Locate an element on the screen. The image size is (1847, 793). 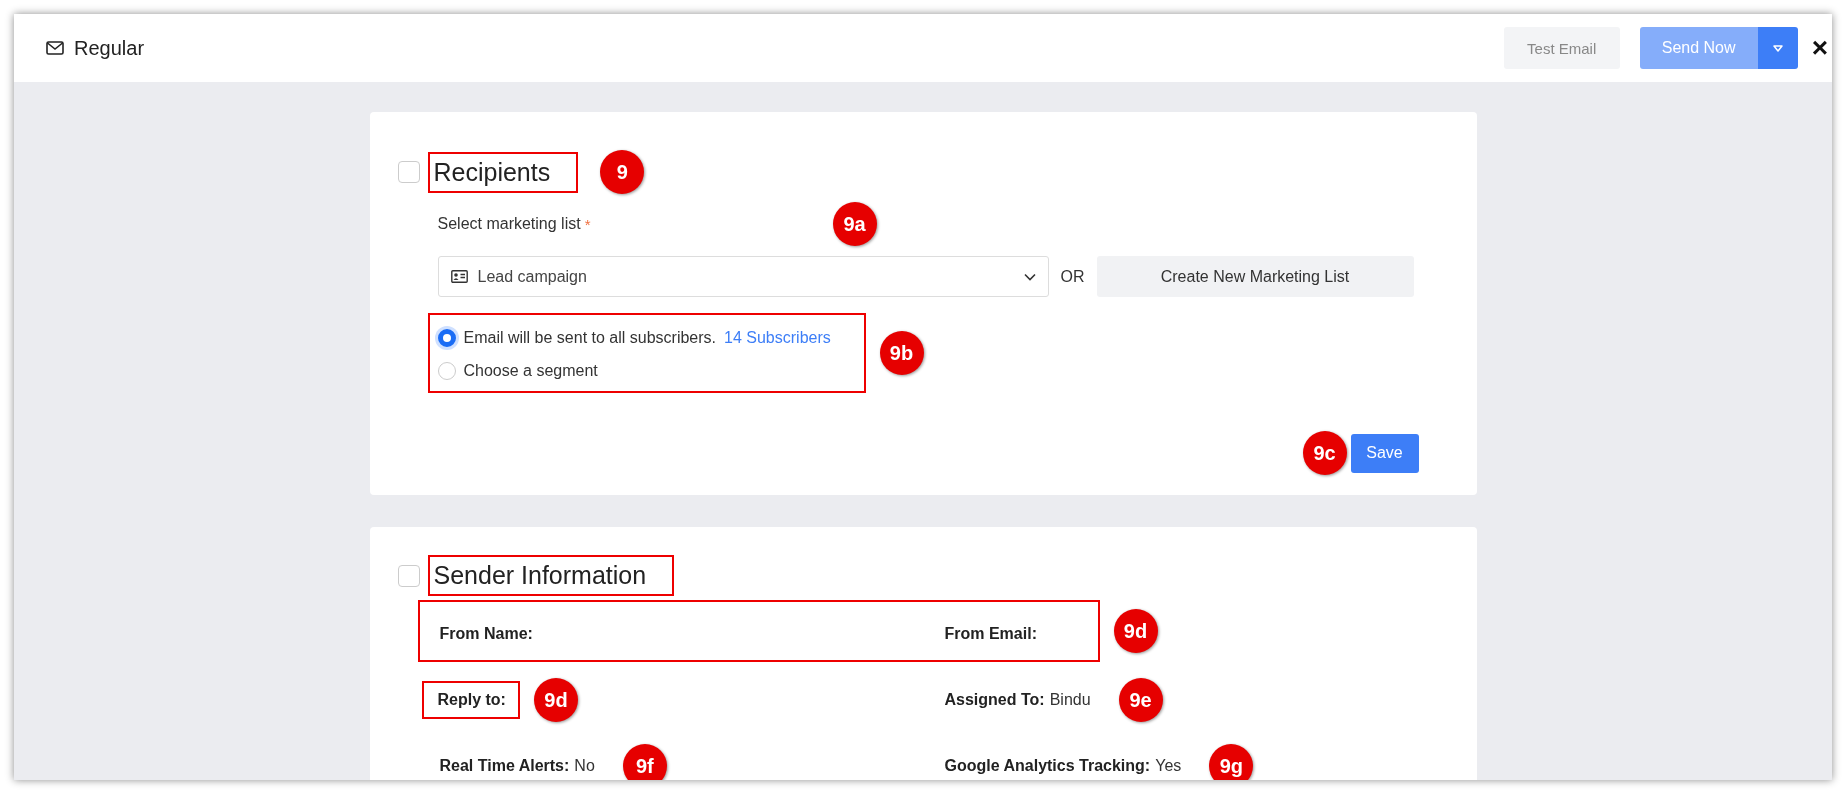
or-text: OR is located at coordinates (1072, 276).